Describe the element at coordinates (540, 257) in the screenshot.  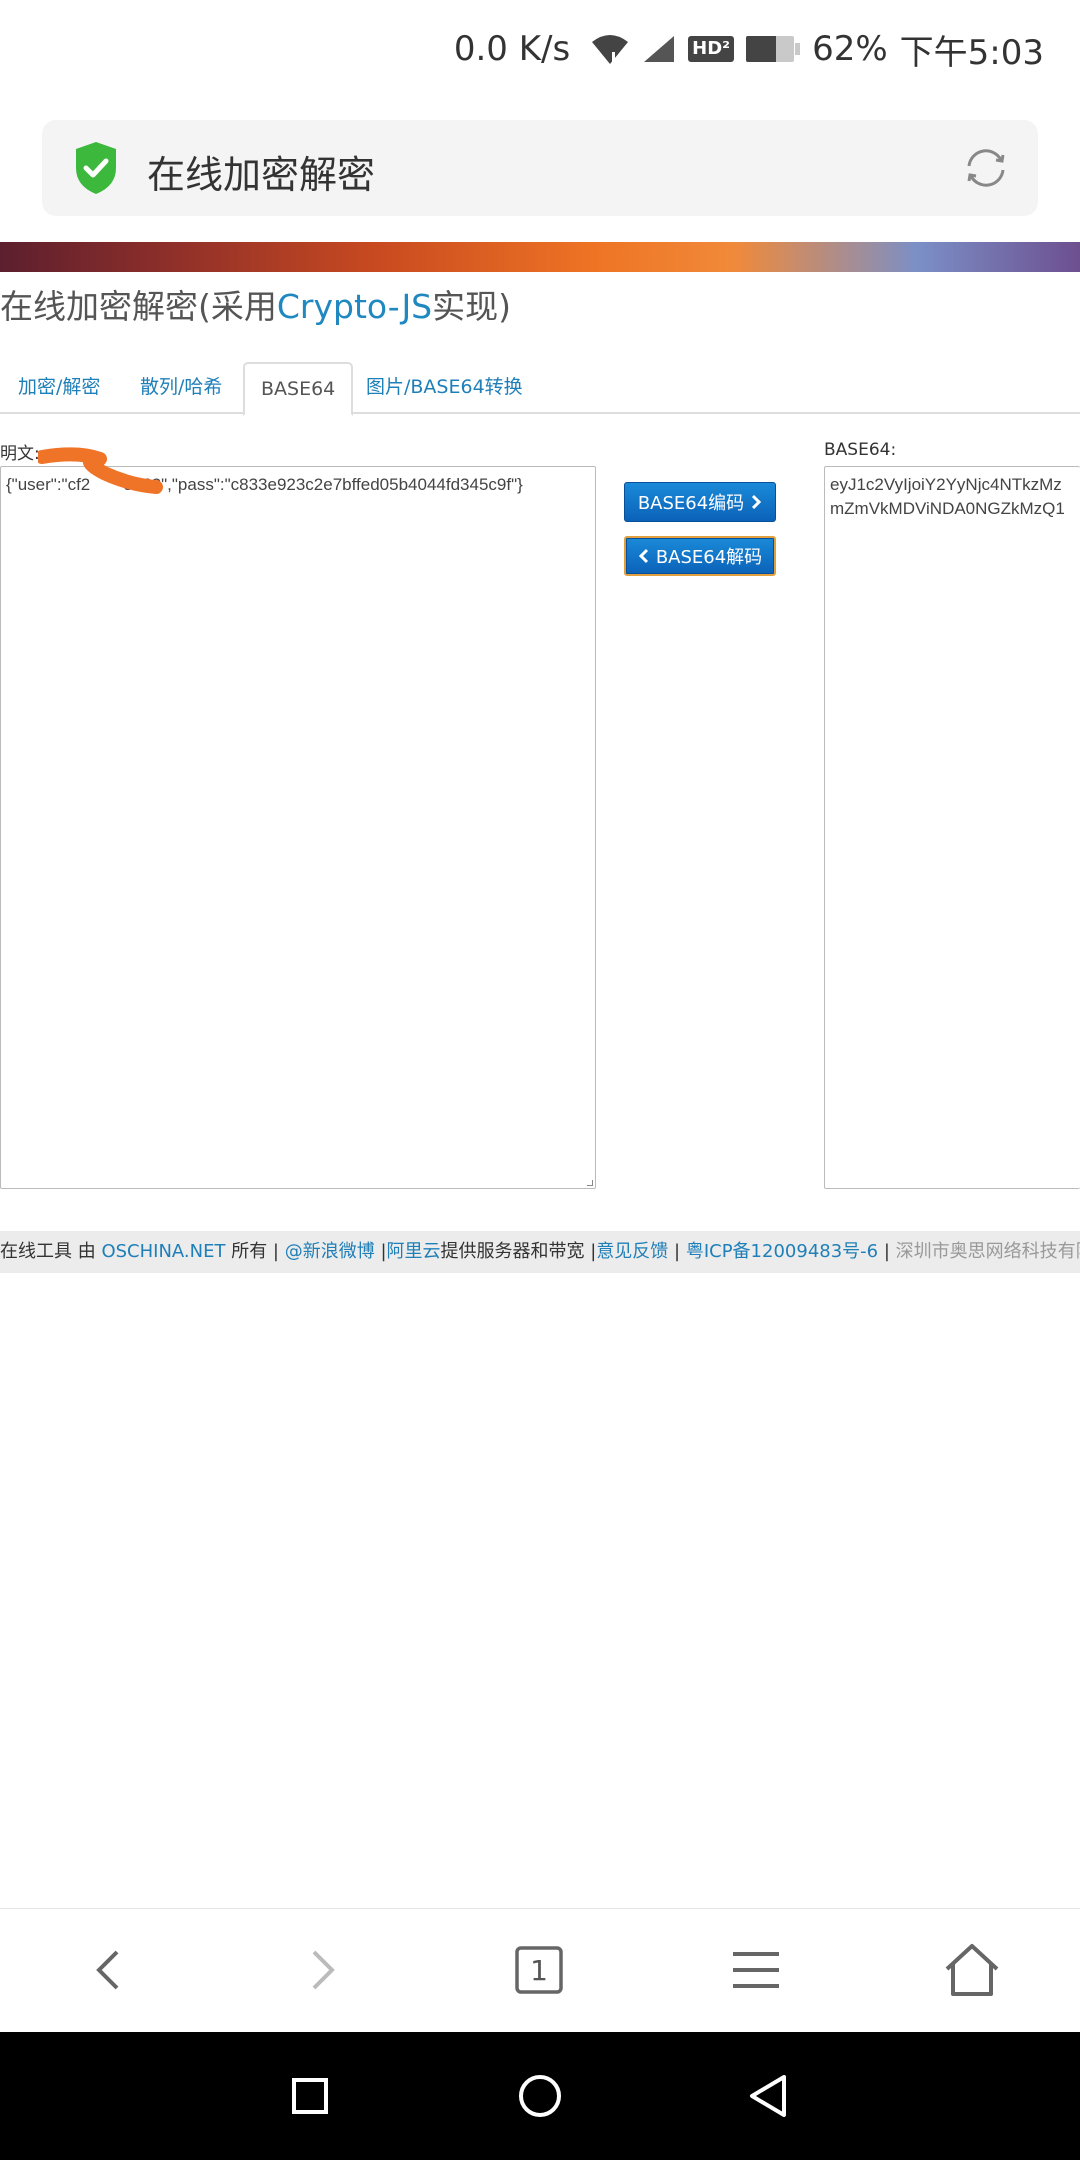
I see `header-banner` at that location.